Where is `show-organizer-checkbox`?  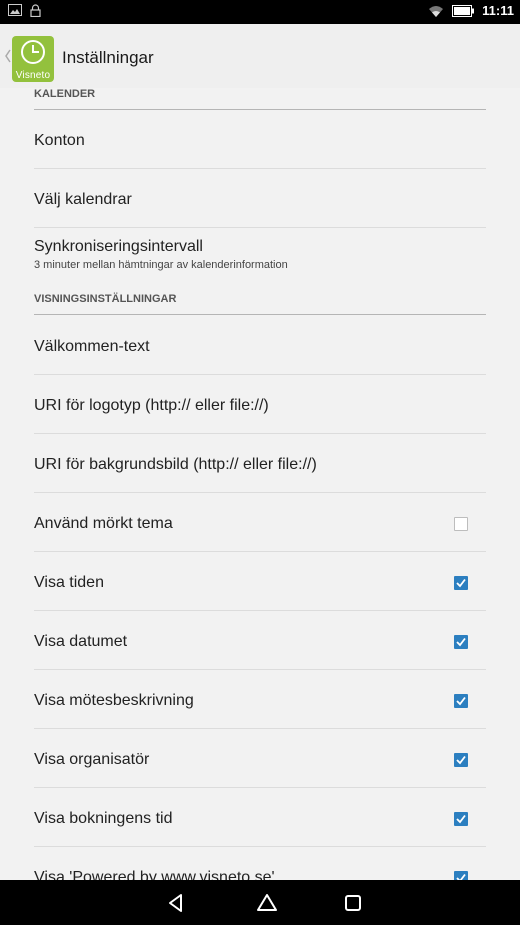 show-organizer-checkbox is located at coordinates (461, 760).